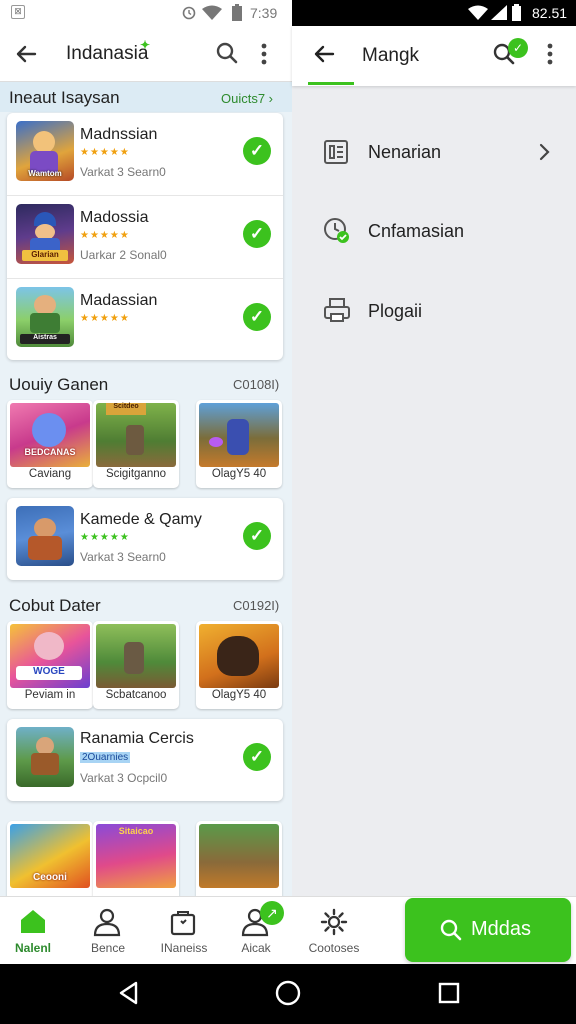  I want to click on newspaper-icon, so click(336, 152).